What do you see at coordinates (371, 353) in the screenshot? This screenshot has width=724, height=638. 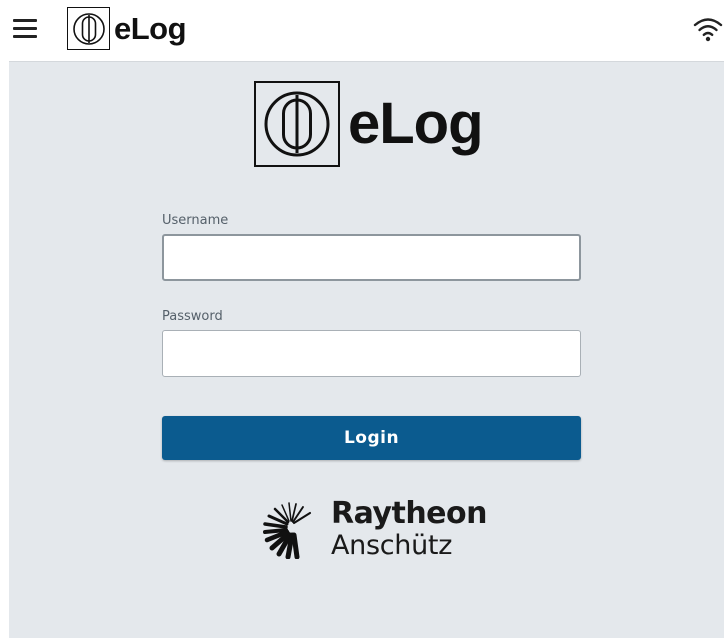 I see `password-input` at bounding box center [371, 353].